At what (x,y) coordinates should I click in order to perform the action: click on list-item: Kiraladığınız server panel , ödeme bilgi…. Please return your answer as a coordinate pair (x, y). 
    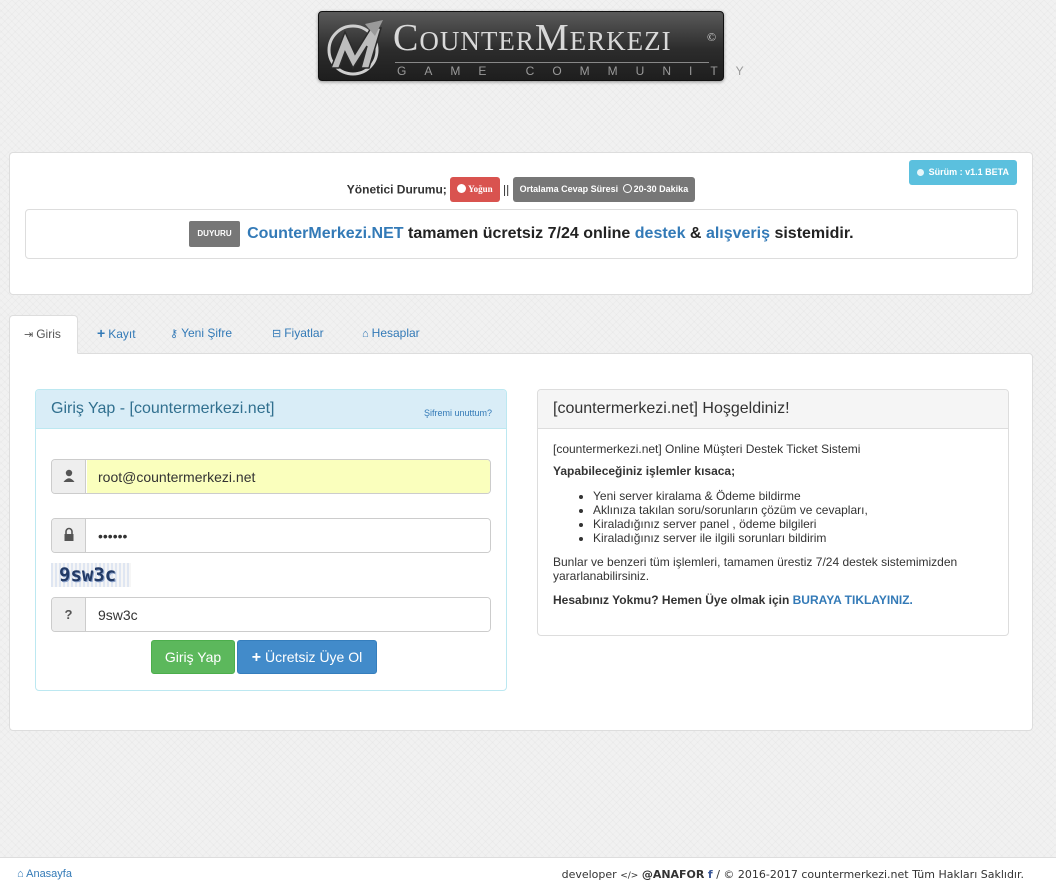
    Looking at the image, I should click on (793, 524).